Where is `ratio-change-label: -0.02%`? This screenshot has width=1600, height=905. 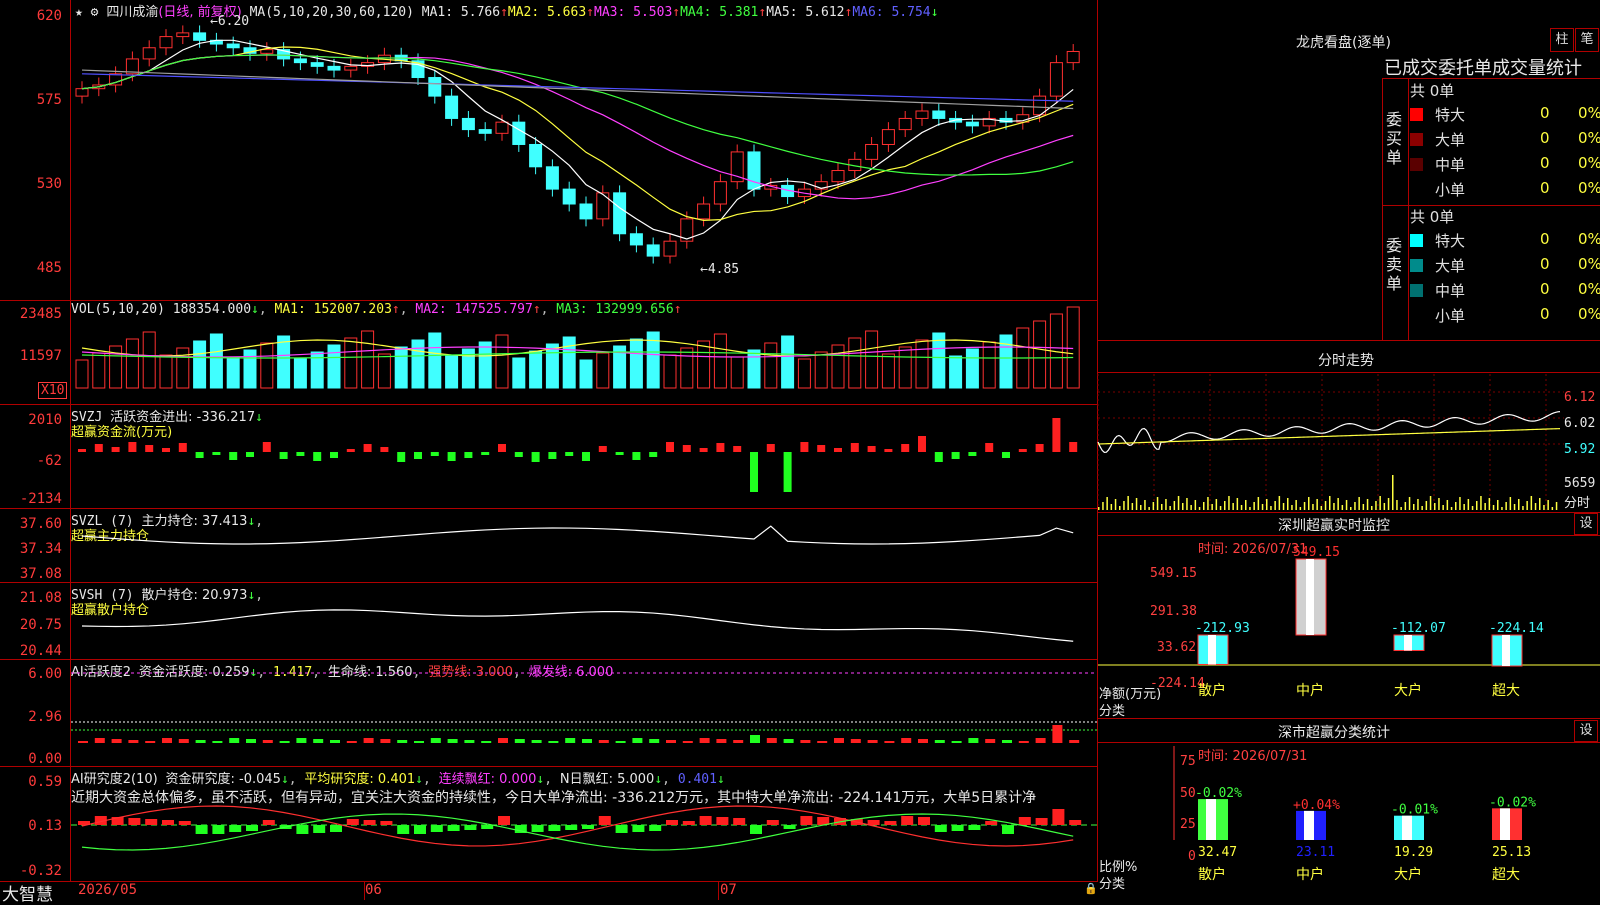
ratio-change-label: -0.02% is located at coordinates (1218, 793).